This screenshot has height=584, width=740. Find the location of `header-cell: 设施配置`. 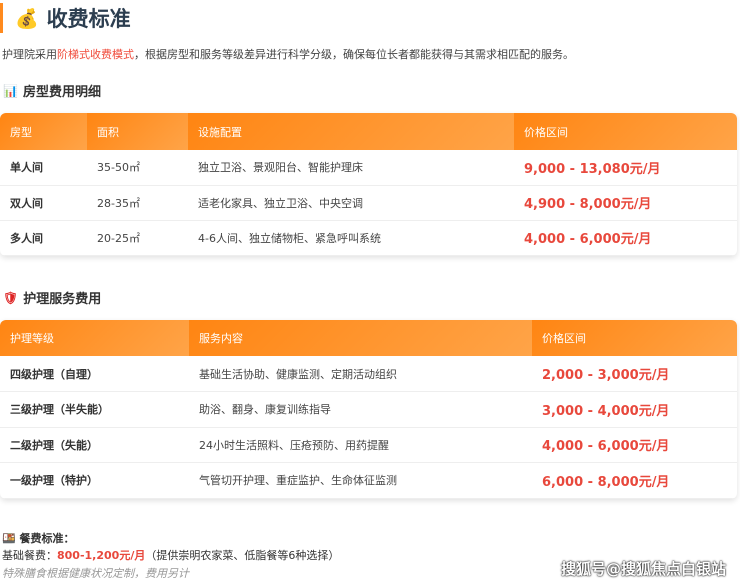

header-cell: 设施配置 is located at coordinates (351, 131).